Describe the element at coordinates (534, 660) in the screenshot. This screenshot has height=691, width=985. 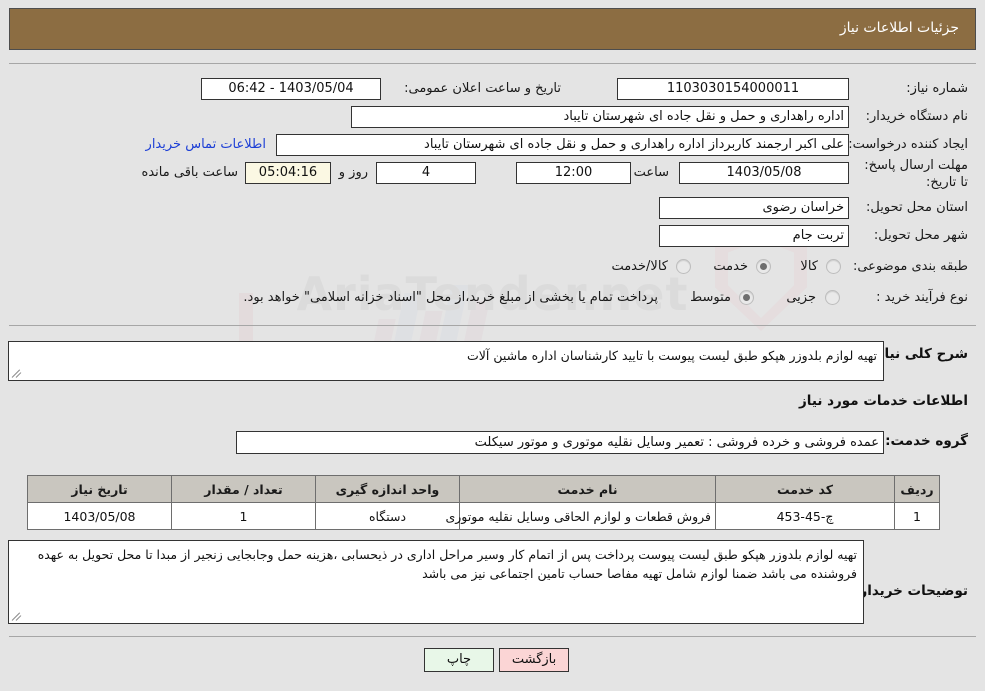
I see `back-button: بازگشت` at that location.